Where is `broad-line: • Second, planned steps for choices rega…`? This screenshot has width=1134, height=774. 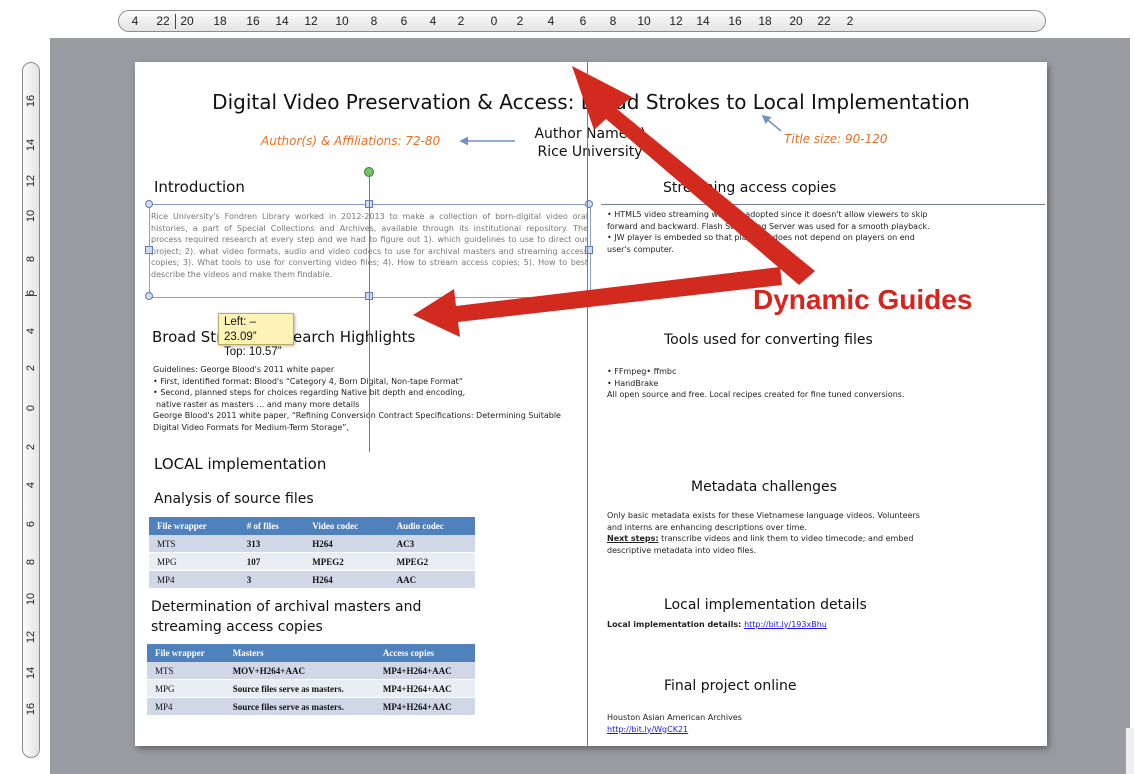
broad-line: • Second, planned steps for choices rega… is located at coordinates (309, 392).